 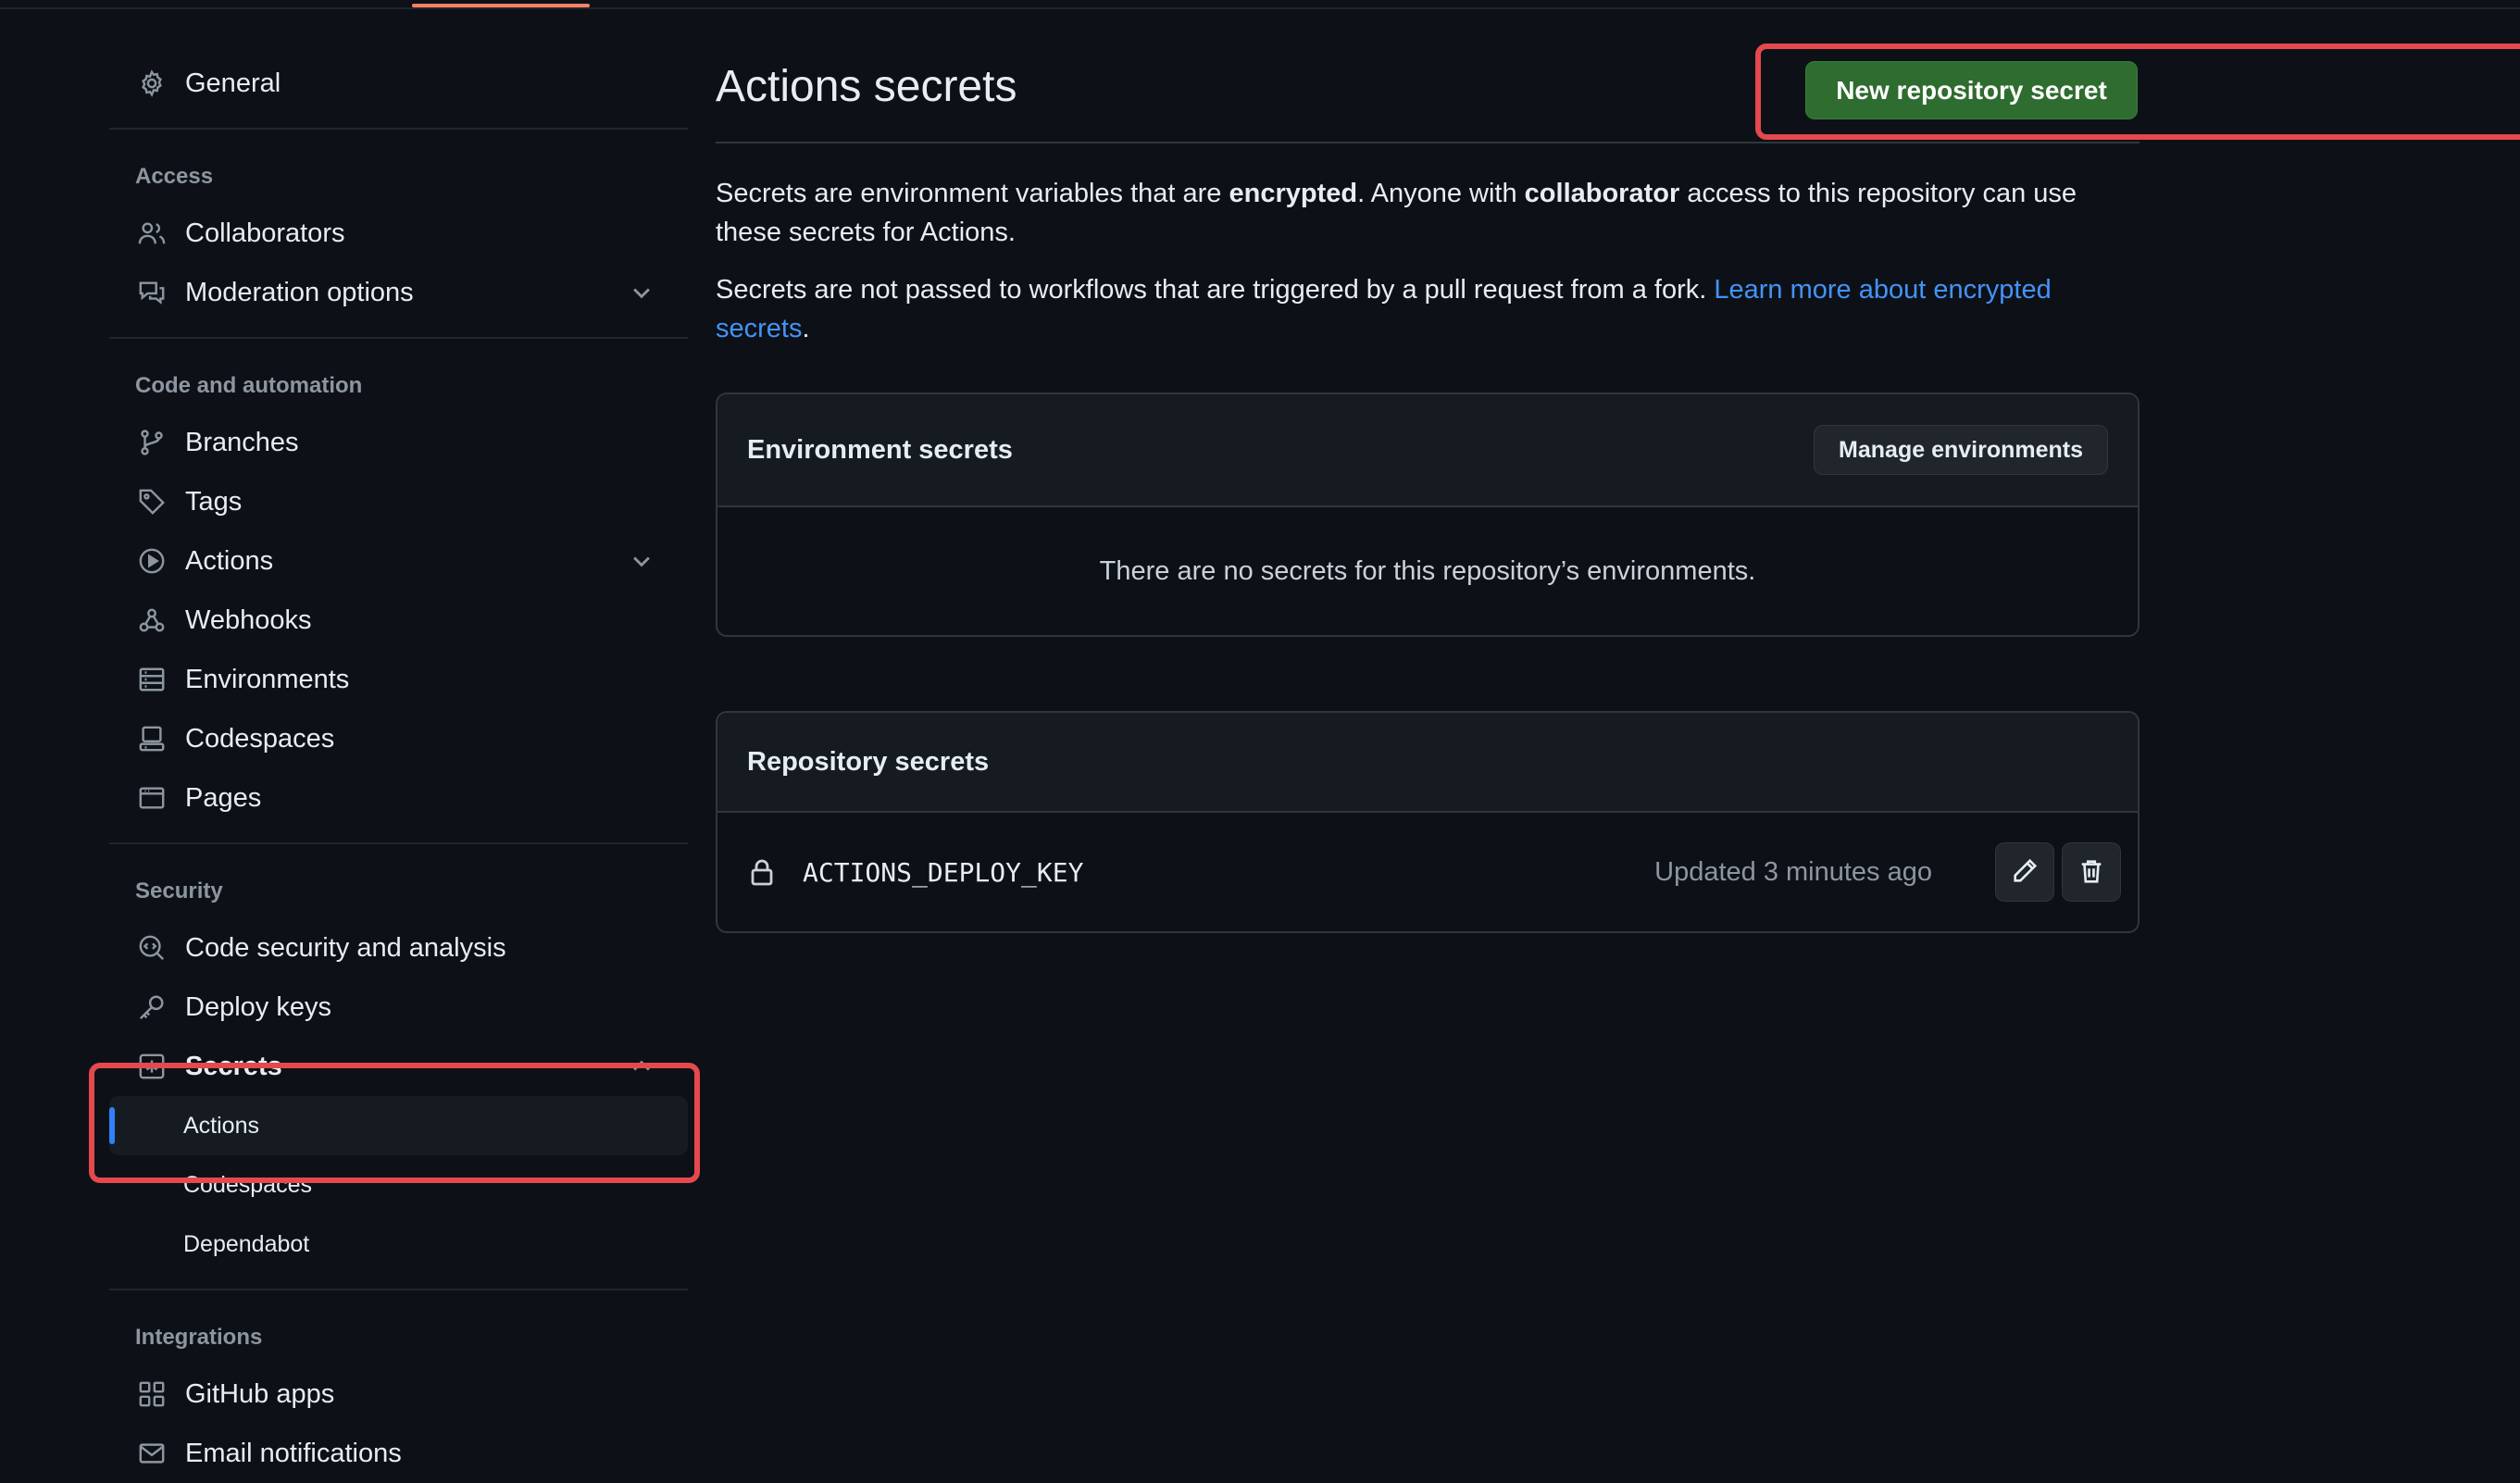 What do you see at coordinates (398, 1007) in the screenshot?
I see `sidebar-item-deploy-keys: Deploy keys` at bounding box center [398, 1007].